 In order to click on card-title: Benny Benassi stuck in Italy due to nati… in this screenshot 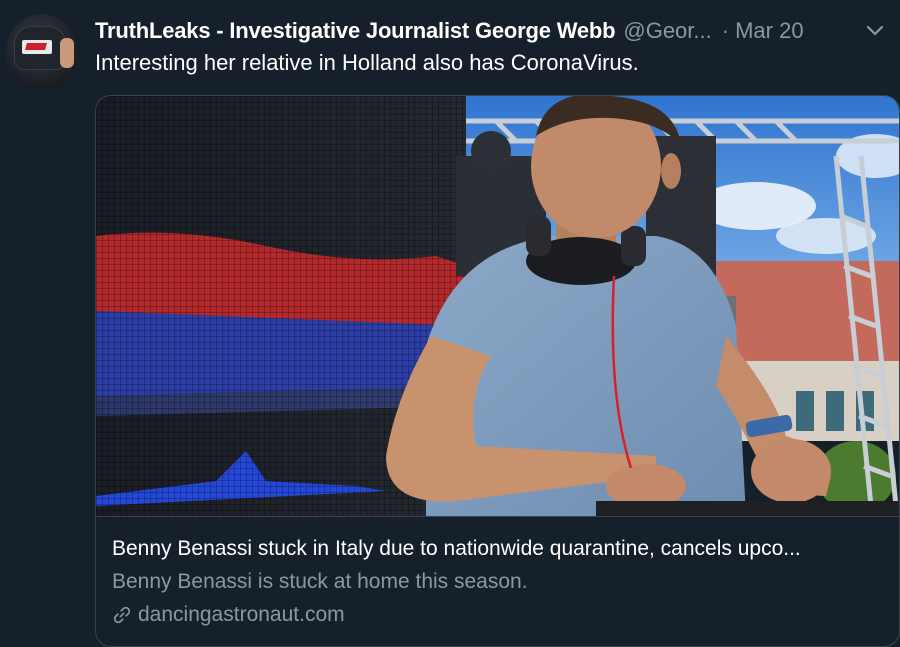, I will do `click(498, 549)`.